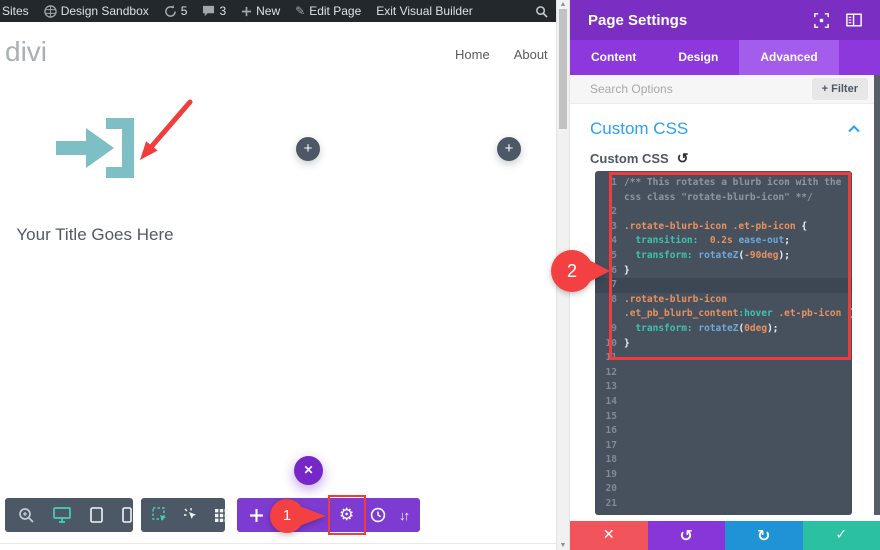 This screenshot has width=880, height=550. Describe the element at coordinates (223, 11) in the screenshot. I see `comments-count: 3` at that location.